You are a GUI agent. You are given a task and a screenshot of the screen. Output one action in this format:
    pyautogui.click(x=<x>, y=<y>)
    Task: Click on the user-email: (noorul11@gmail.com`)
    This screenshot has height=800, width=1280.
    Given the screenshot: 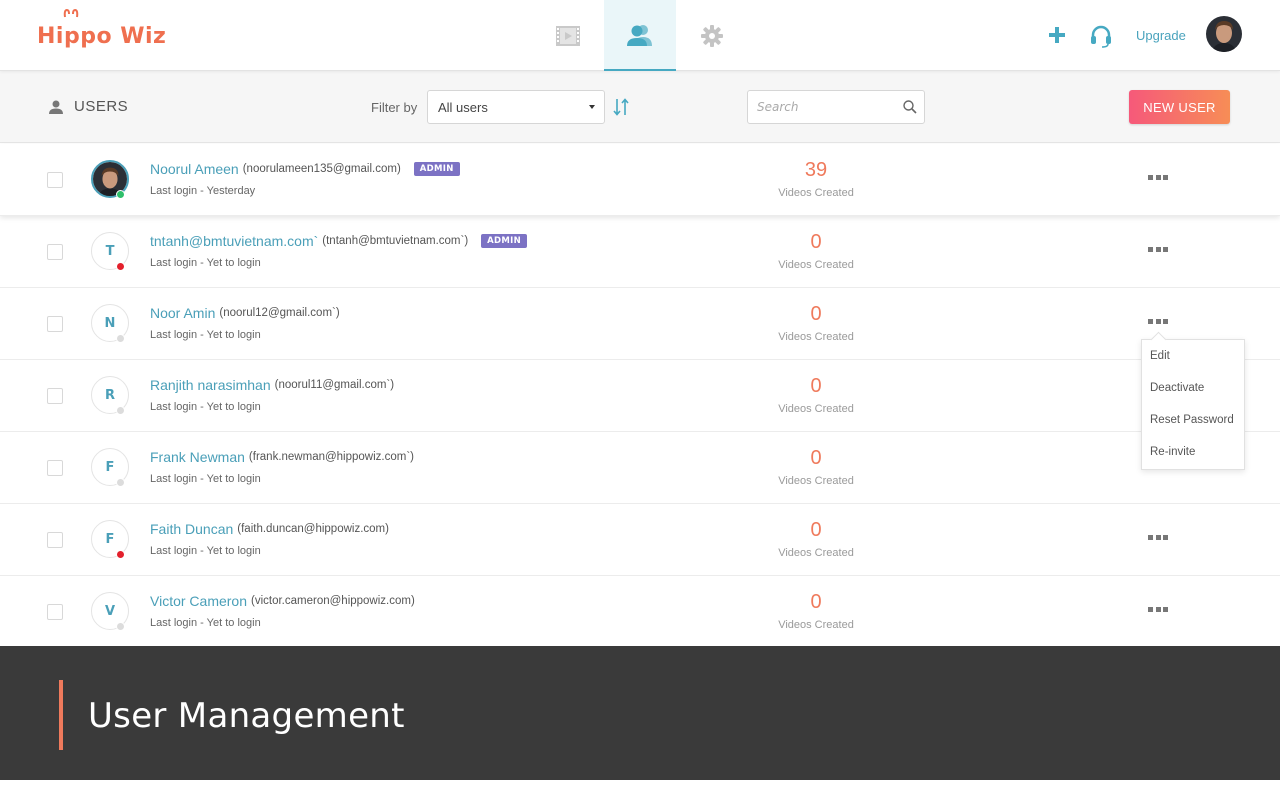 What is the action you would take?
    pyautogui.click(x=334, y=385)
    